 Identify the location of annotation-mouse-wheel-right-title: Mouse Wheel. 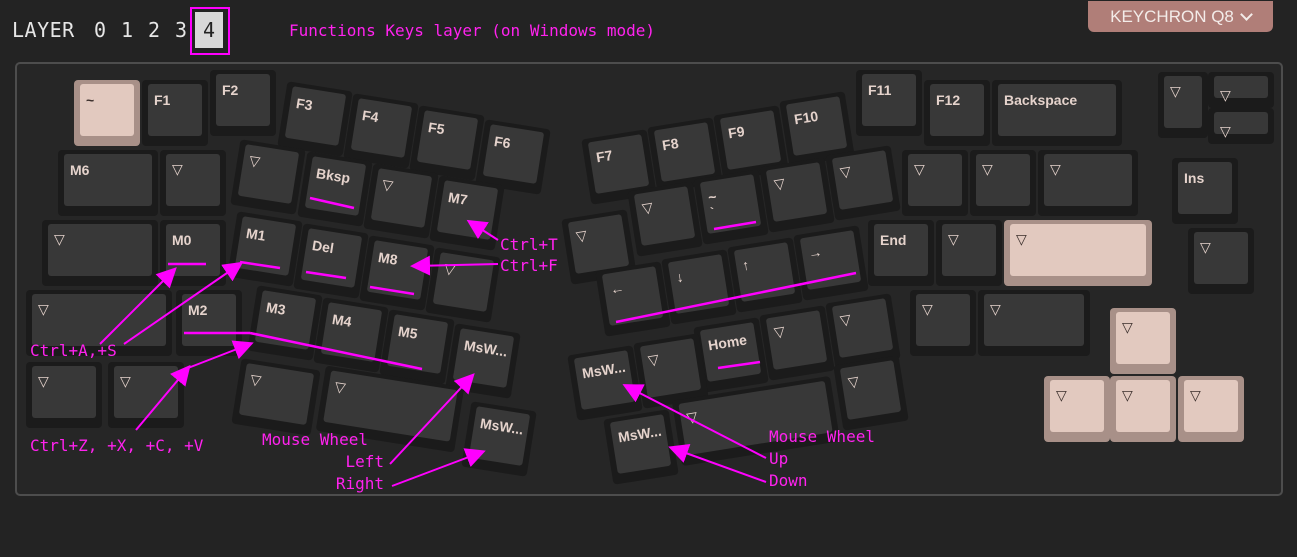
(822, 436).